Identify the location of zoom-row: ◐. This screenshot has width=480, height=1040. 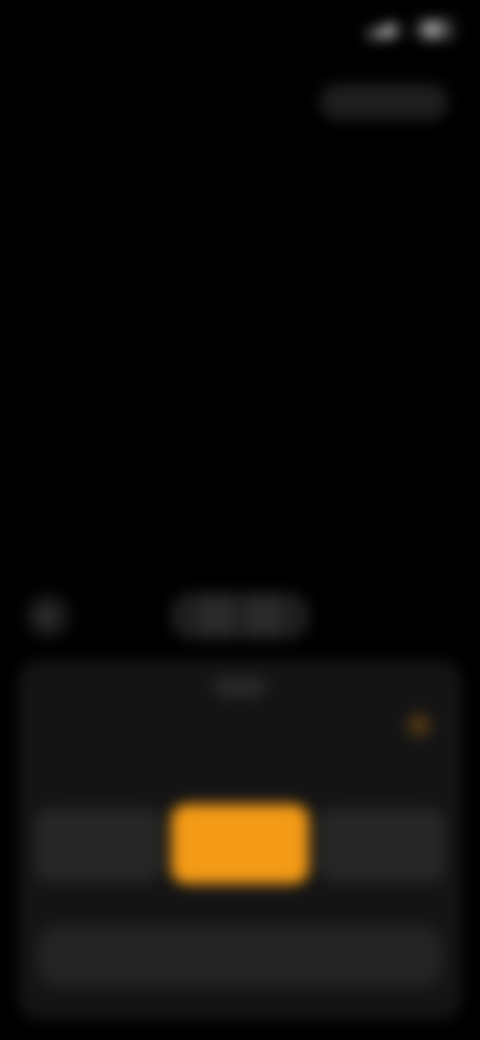
(240, 615).